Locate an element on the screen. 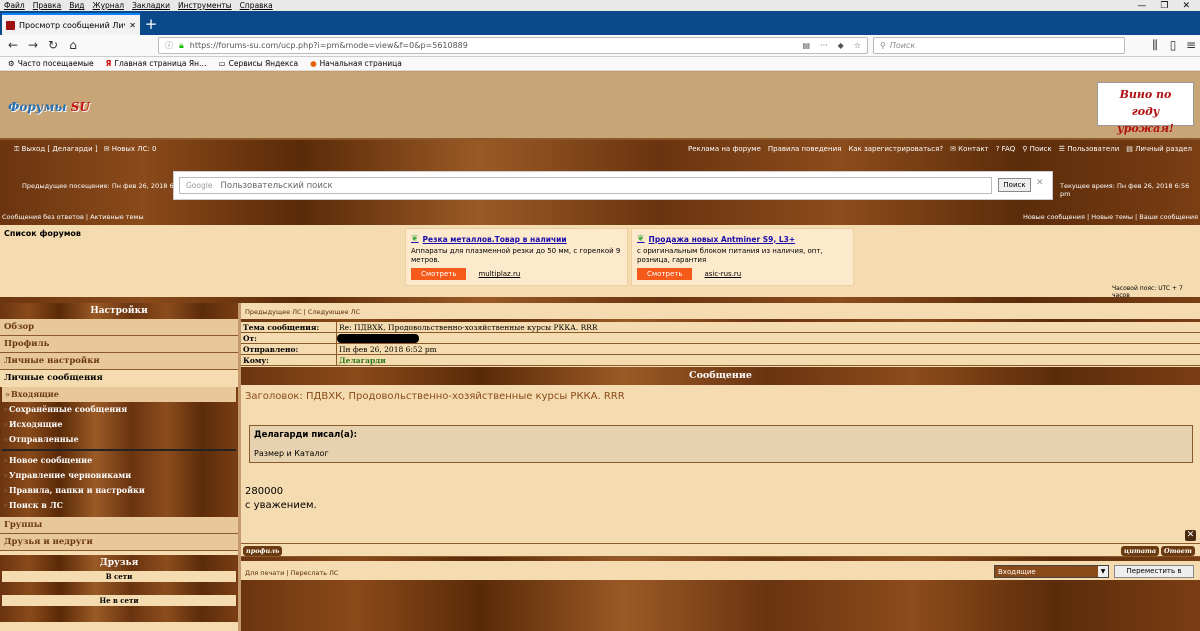 The height and width of the screenshot is (631, 1200). reader-view-icon: ▤ is located at coordinates (806, 45).